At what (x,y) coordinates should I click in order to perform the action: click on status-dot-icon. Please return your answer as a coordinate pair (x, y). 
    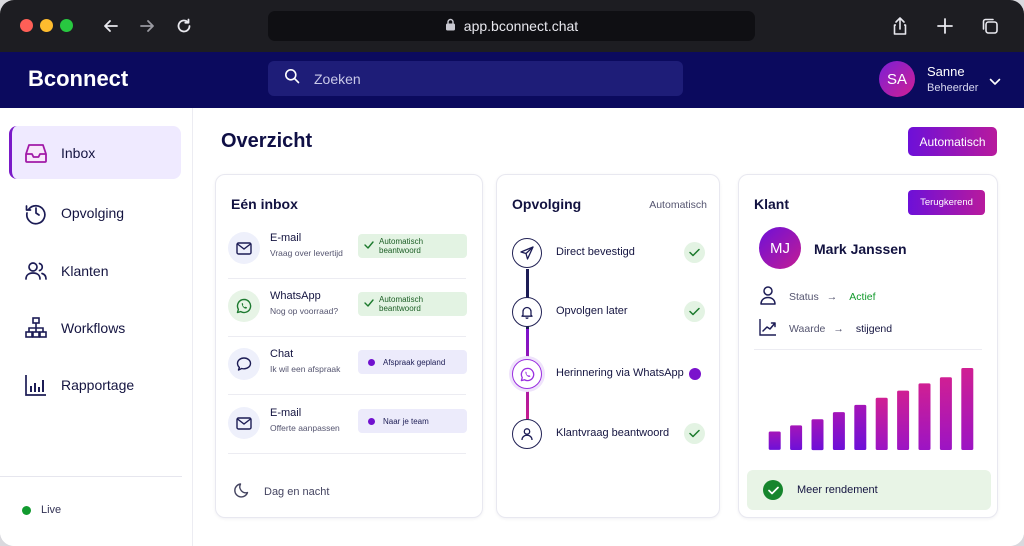
    Looking at the image, I should click on (371, 421).